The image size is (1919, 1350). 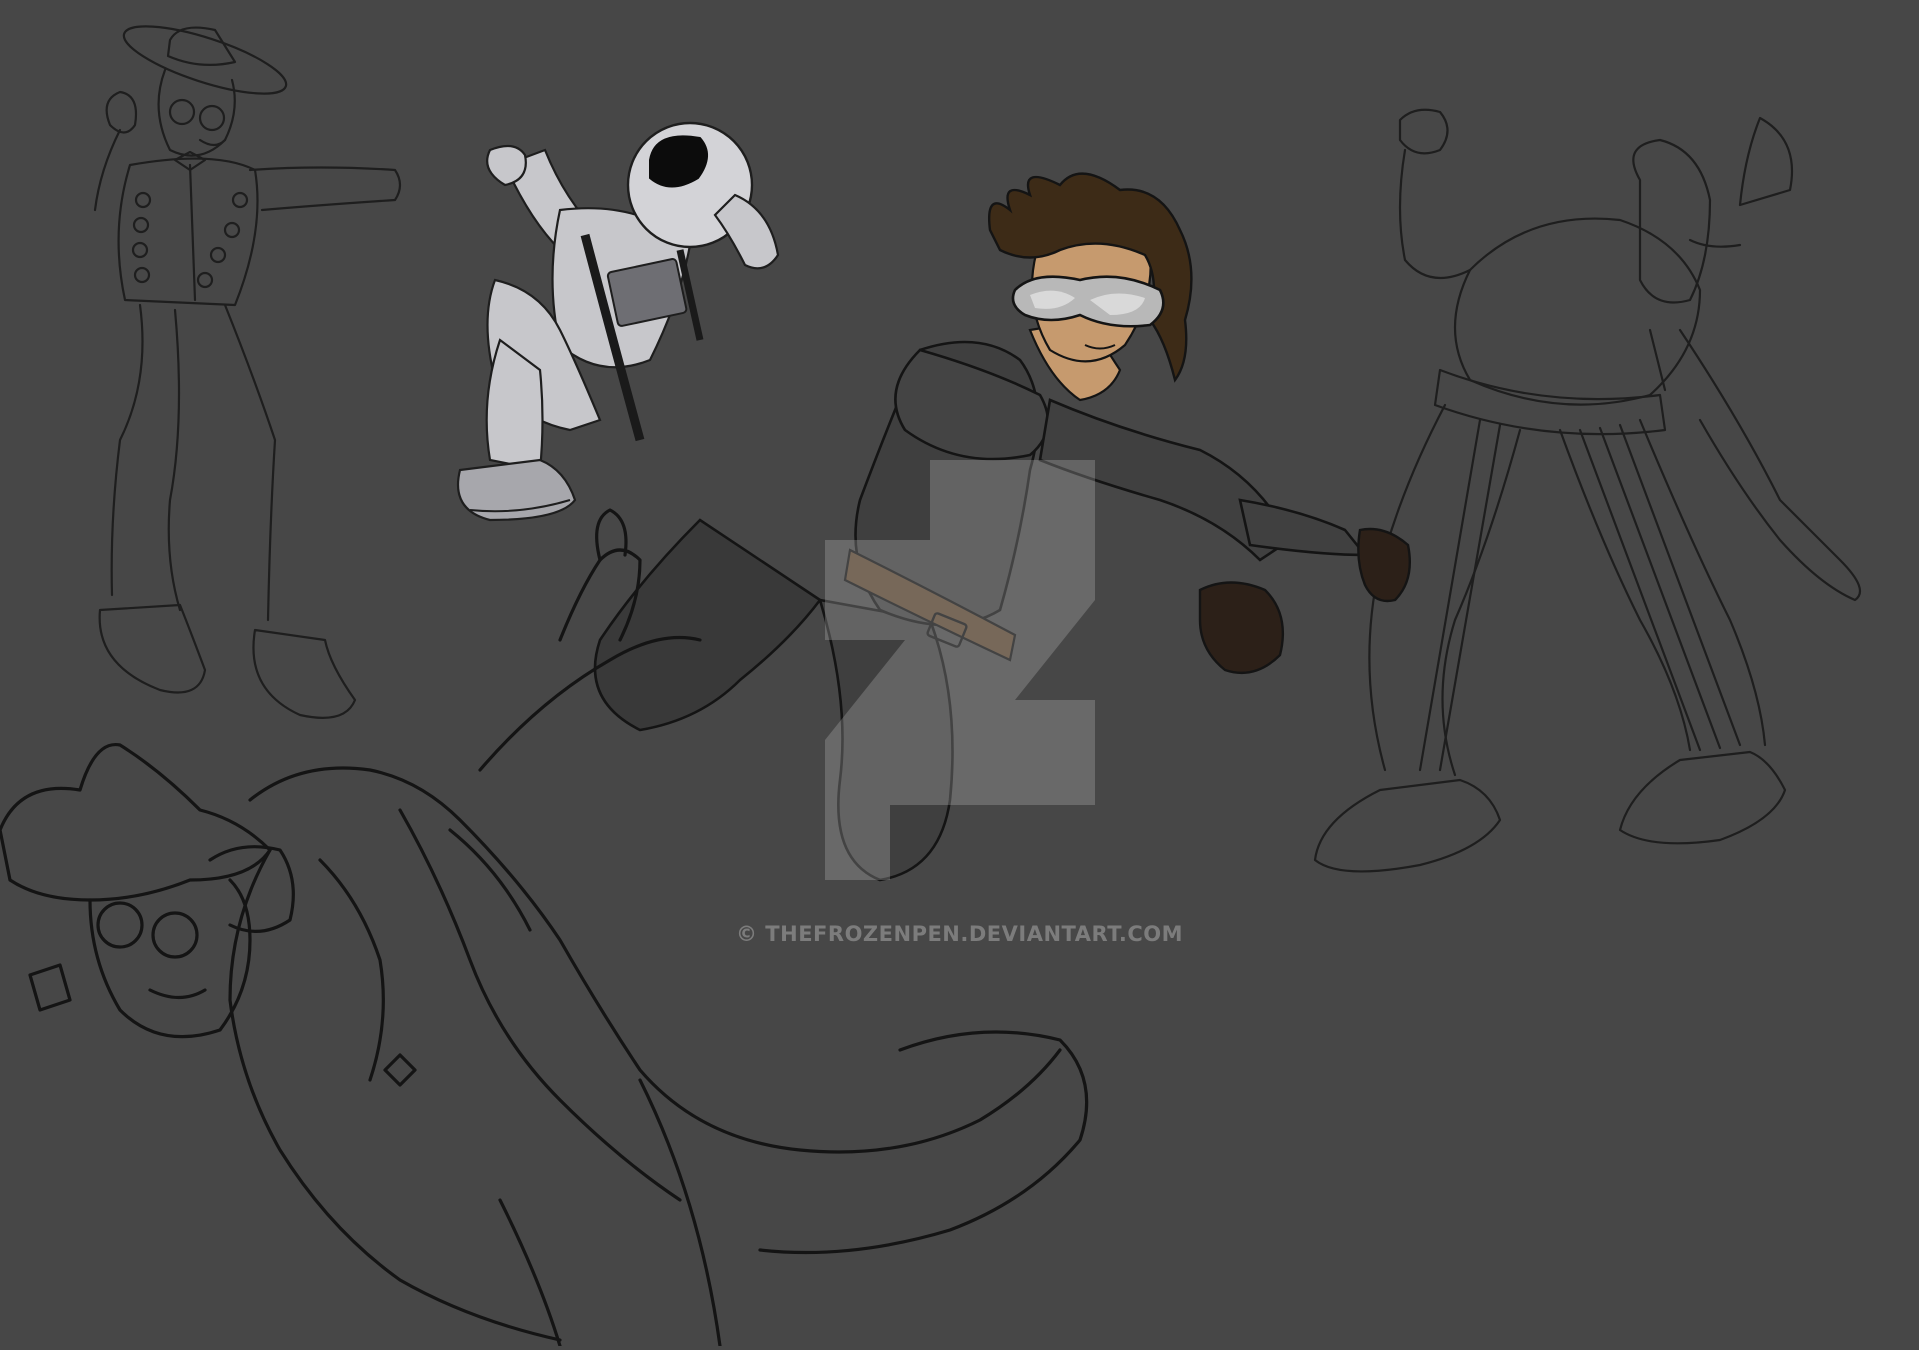 What do you see at coordinates (247, 372) in the screenshot?
I see `boater-hat-man-figure` at bounding box center [247, 372].